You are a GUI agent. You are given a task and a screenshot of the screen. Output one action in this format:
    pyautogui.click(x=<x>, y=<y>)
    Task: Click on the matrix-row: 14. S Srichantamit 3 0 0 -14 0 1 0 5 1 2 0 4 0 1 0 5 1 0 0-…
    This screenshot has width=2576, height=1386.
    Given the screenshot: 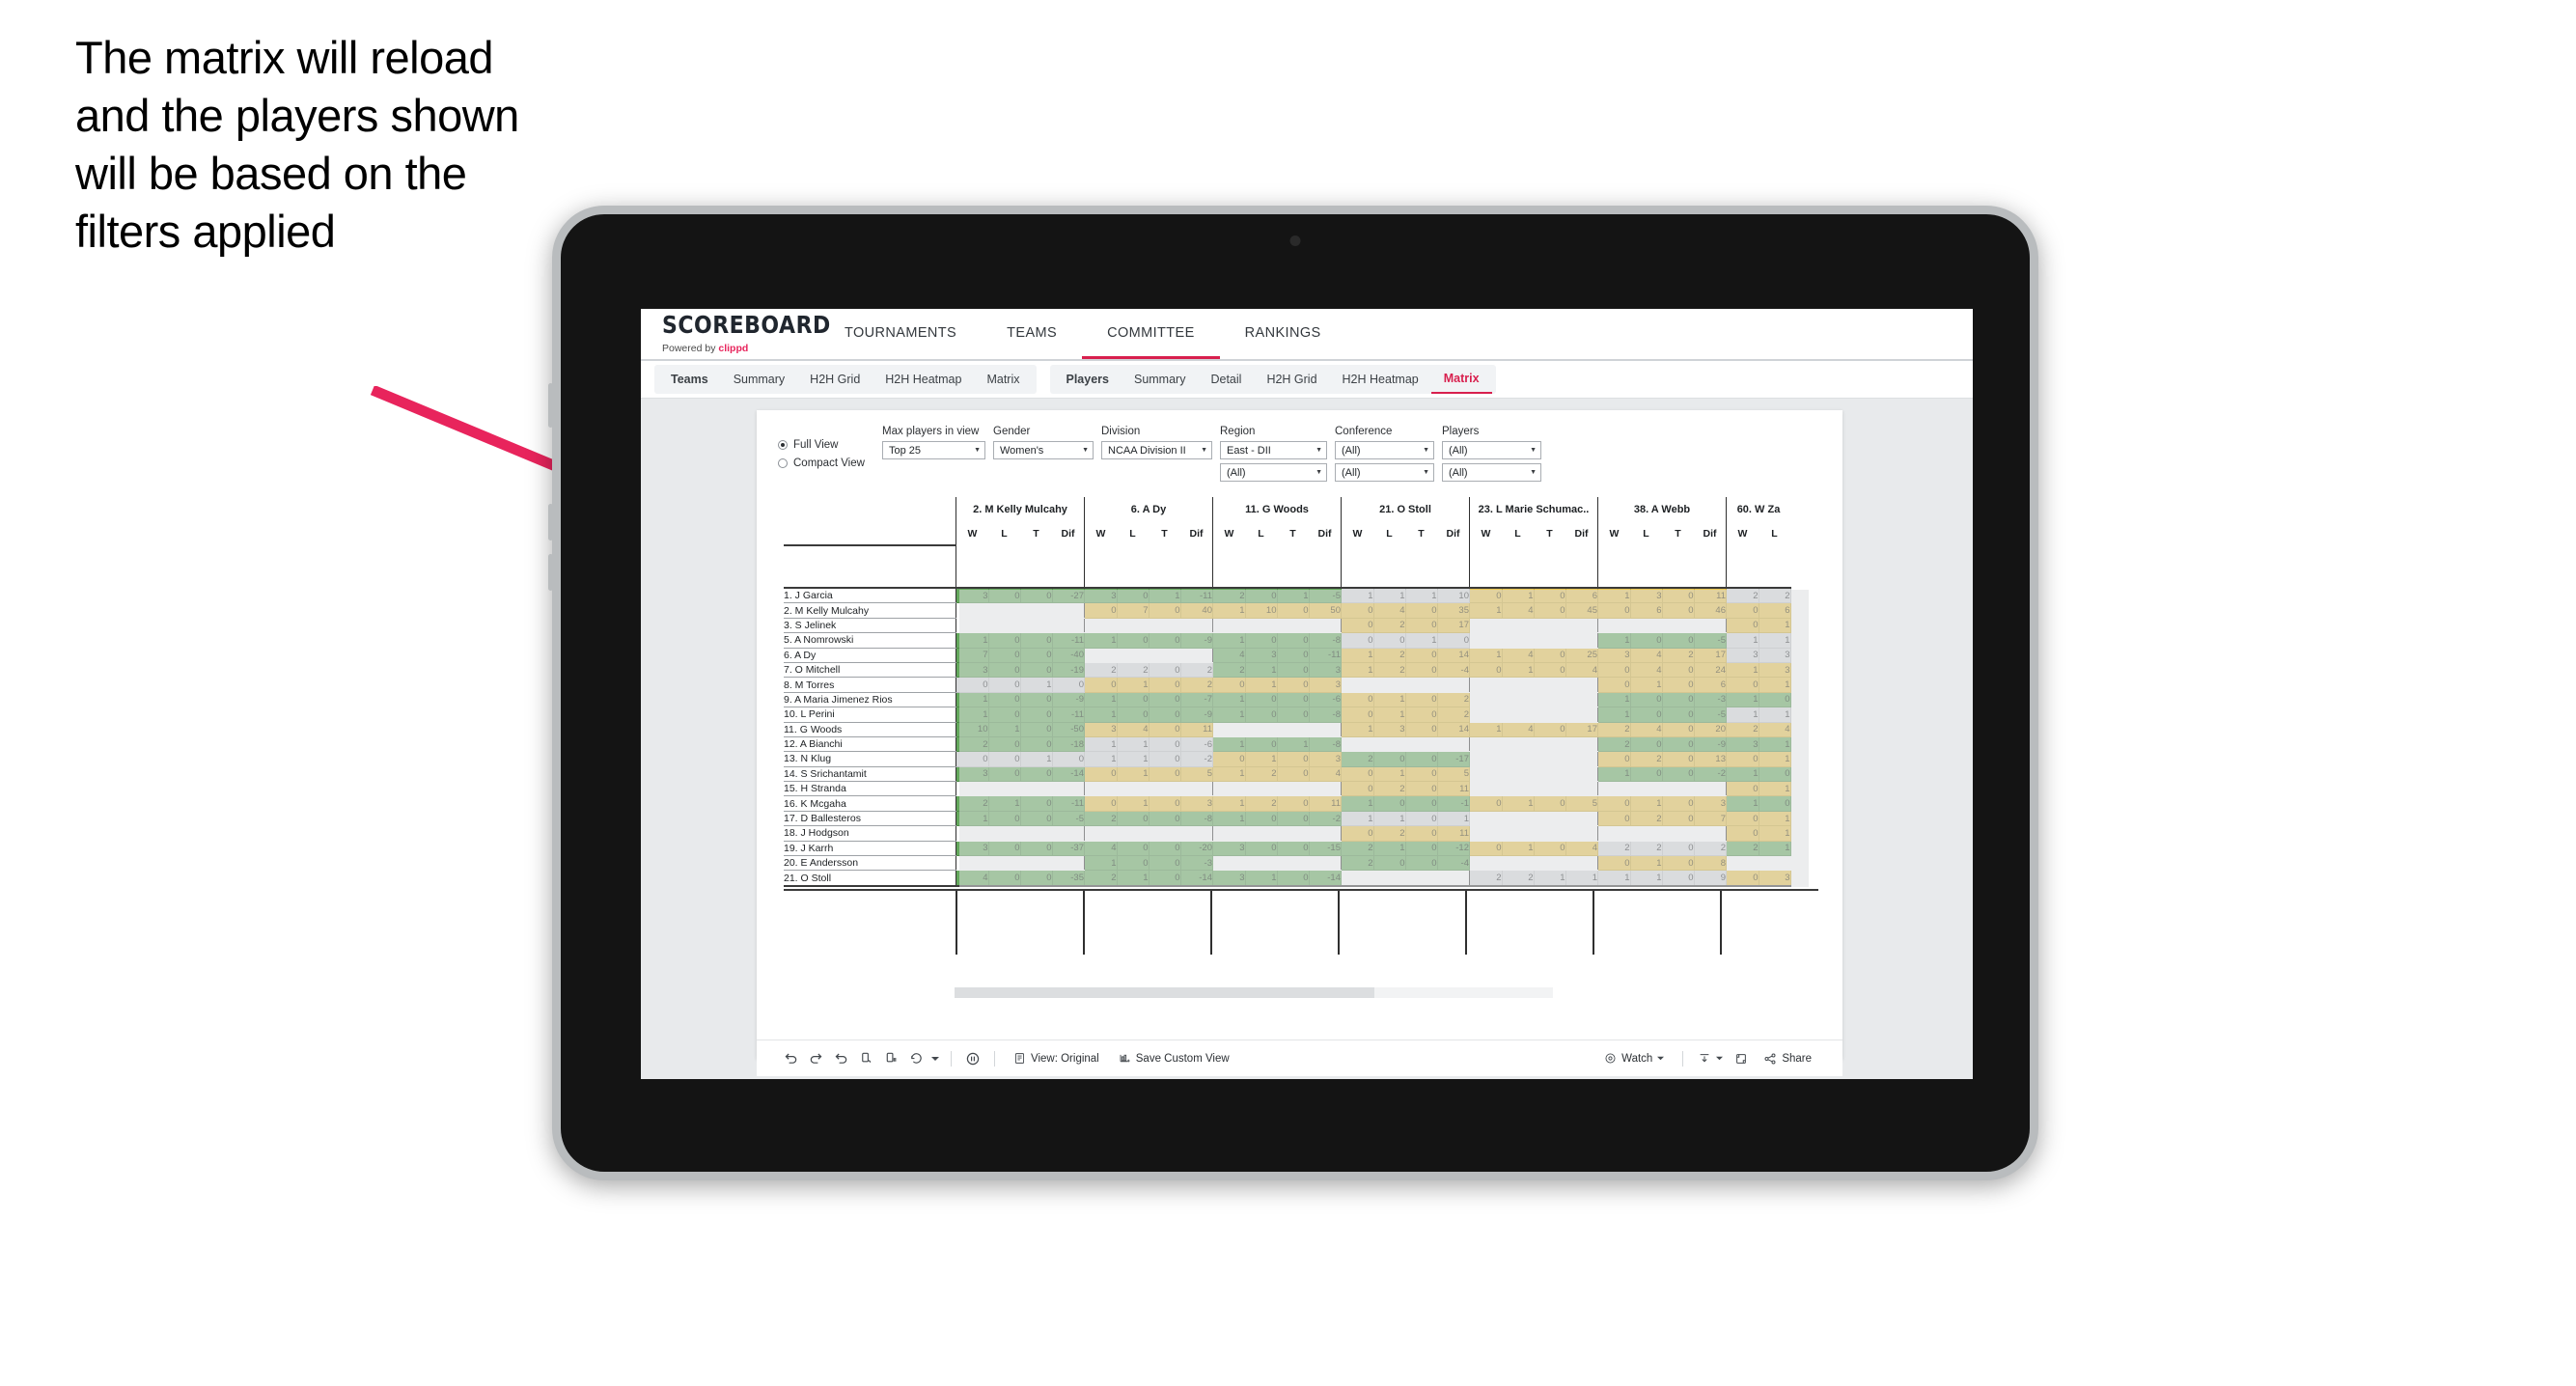 What is the action you would take?
    pyautogui.click(x=1287, y=774)
    